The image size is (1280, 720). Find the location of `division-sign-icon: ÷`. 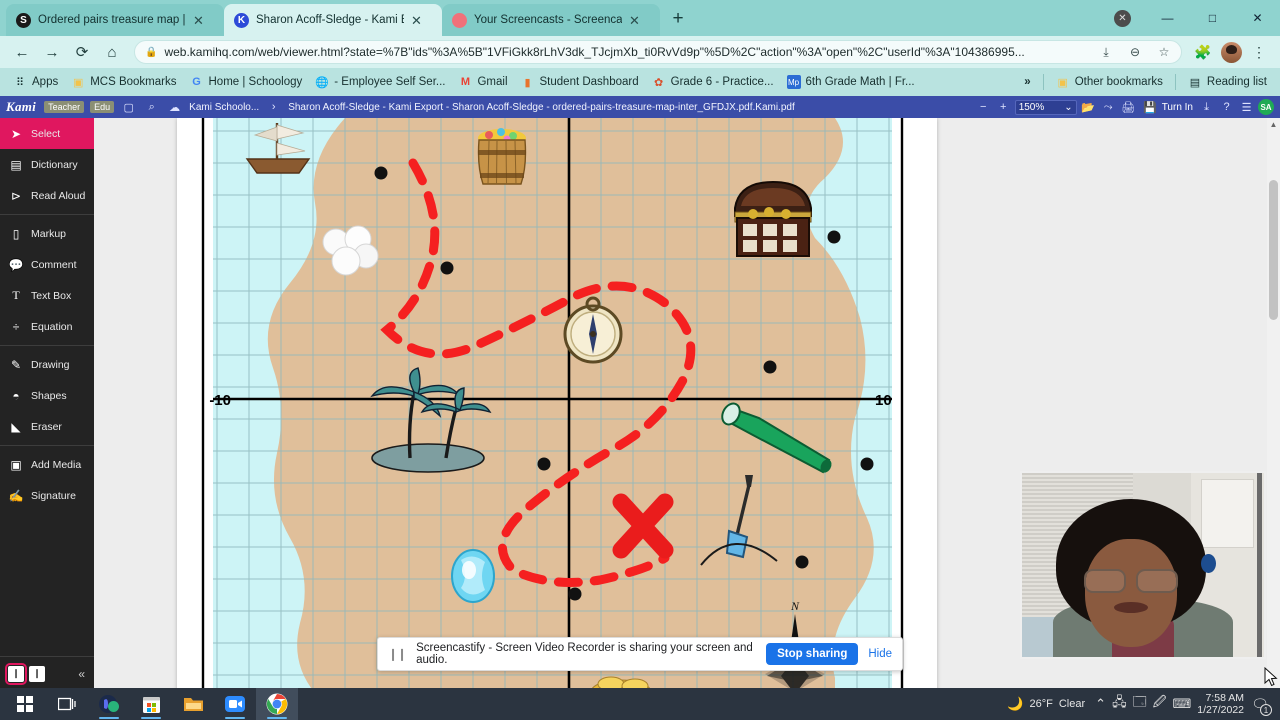

division-sign-icon: ÷ is located at coordinates (16, 326).